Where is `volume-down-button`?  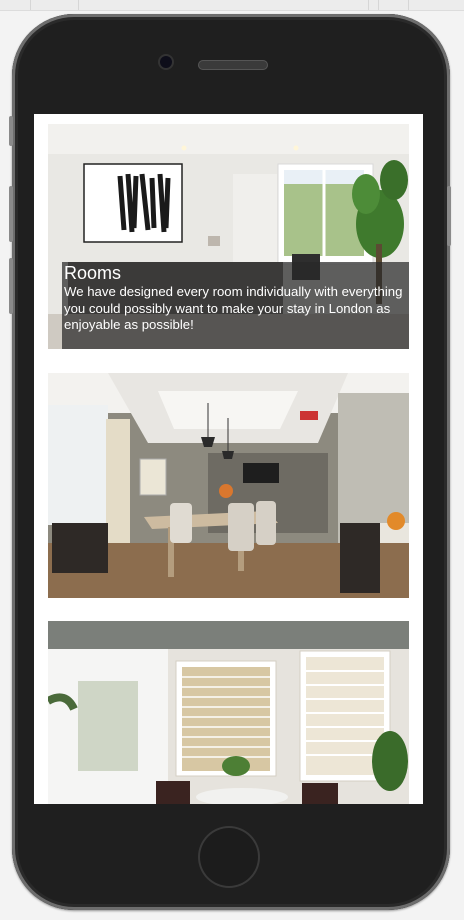 volume-down-button is located at coordinates (11, 286).